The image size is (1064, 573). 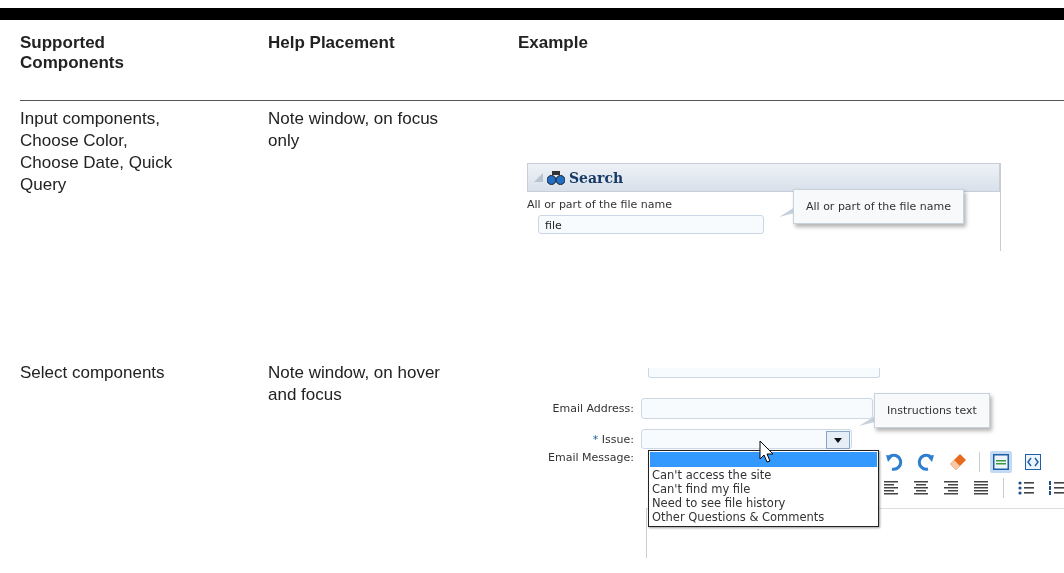 What do you see at coordinates (354, 384) in the screenshot?
I see `table-cell-text: Note window, on hover and focus` at bounding box center [354, 384].